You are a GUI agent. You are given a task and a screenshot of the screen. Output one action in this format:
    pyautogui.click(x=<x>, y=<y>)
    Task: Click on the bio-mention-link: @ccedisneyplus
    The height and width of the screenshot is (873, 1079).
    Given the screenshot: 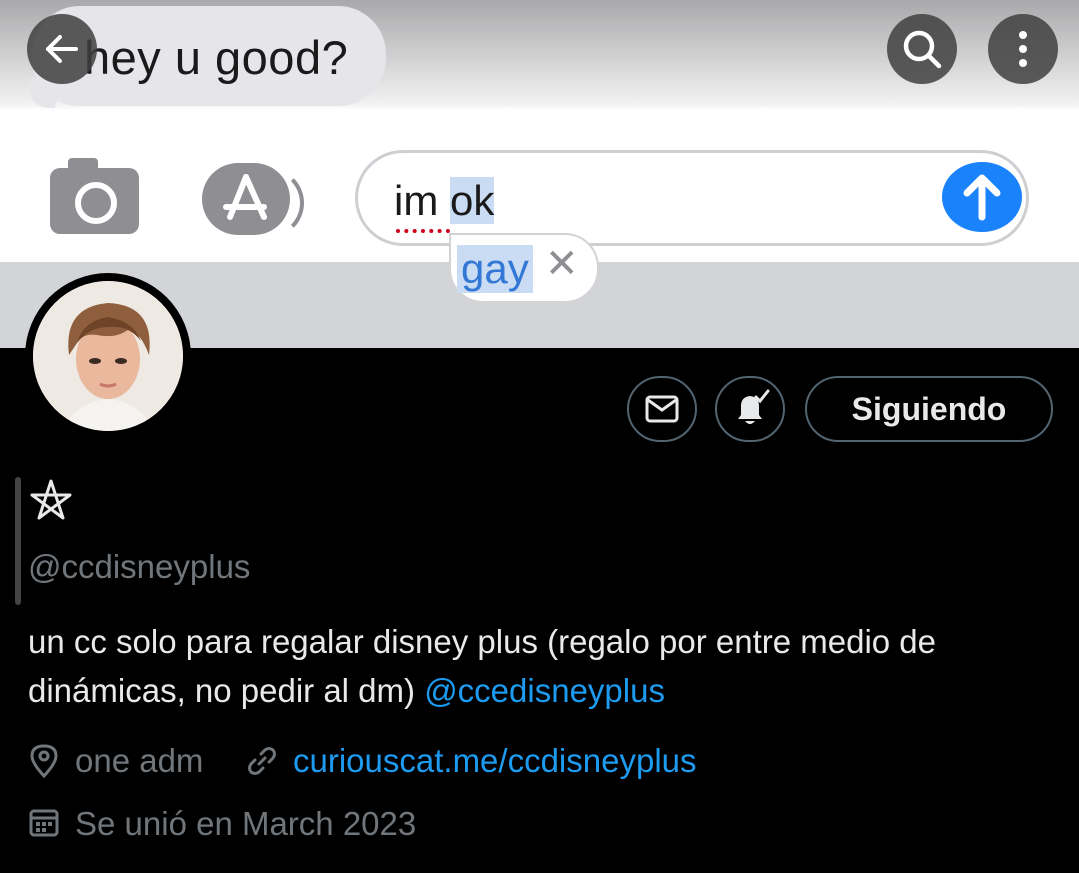 What is the action you would take?
    pyautogui.click(x=544, y=690)
    